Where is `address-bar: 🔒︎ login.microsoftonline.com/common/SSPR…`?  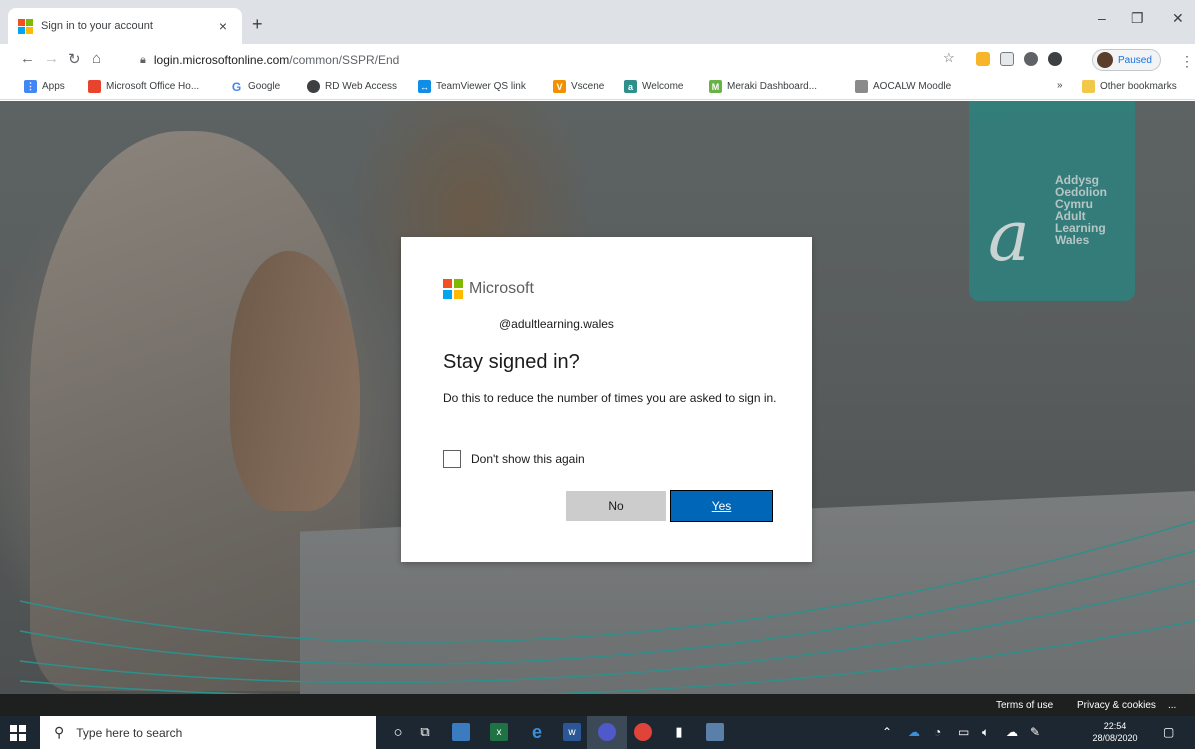 address-bar: 🔒︎ login.microsoftonline.com/common/SSPR… is located at coordinates (555, 60).